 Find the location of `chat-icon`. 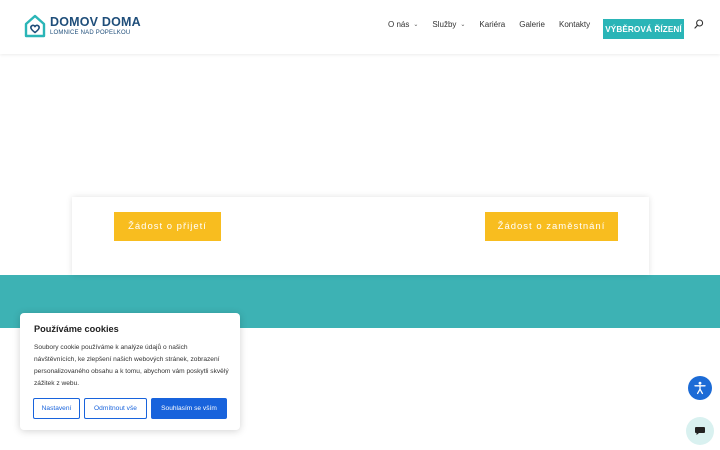

chat-icon is located at coordinates (700, 431).